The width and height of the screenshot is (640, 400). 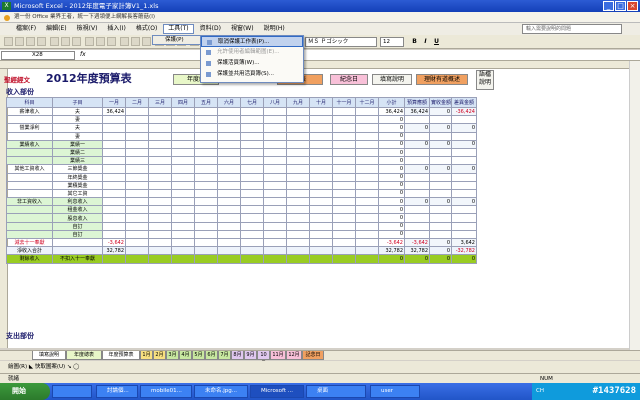 I want to click on menu-item: 格式(O), so click(x=146, y=29).